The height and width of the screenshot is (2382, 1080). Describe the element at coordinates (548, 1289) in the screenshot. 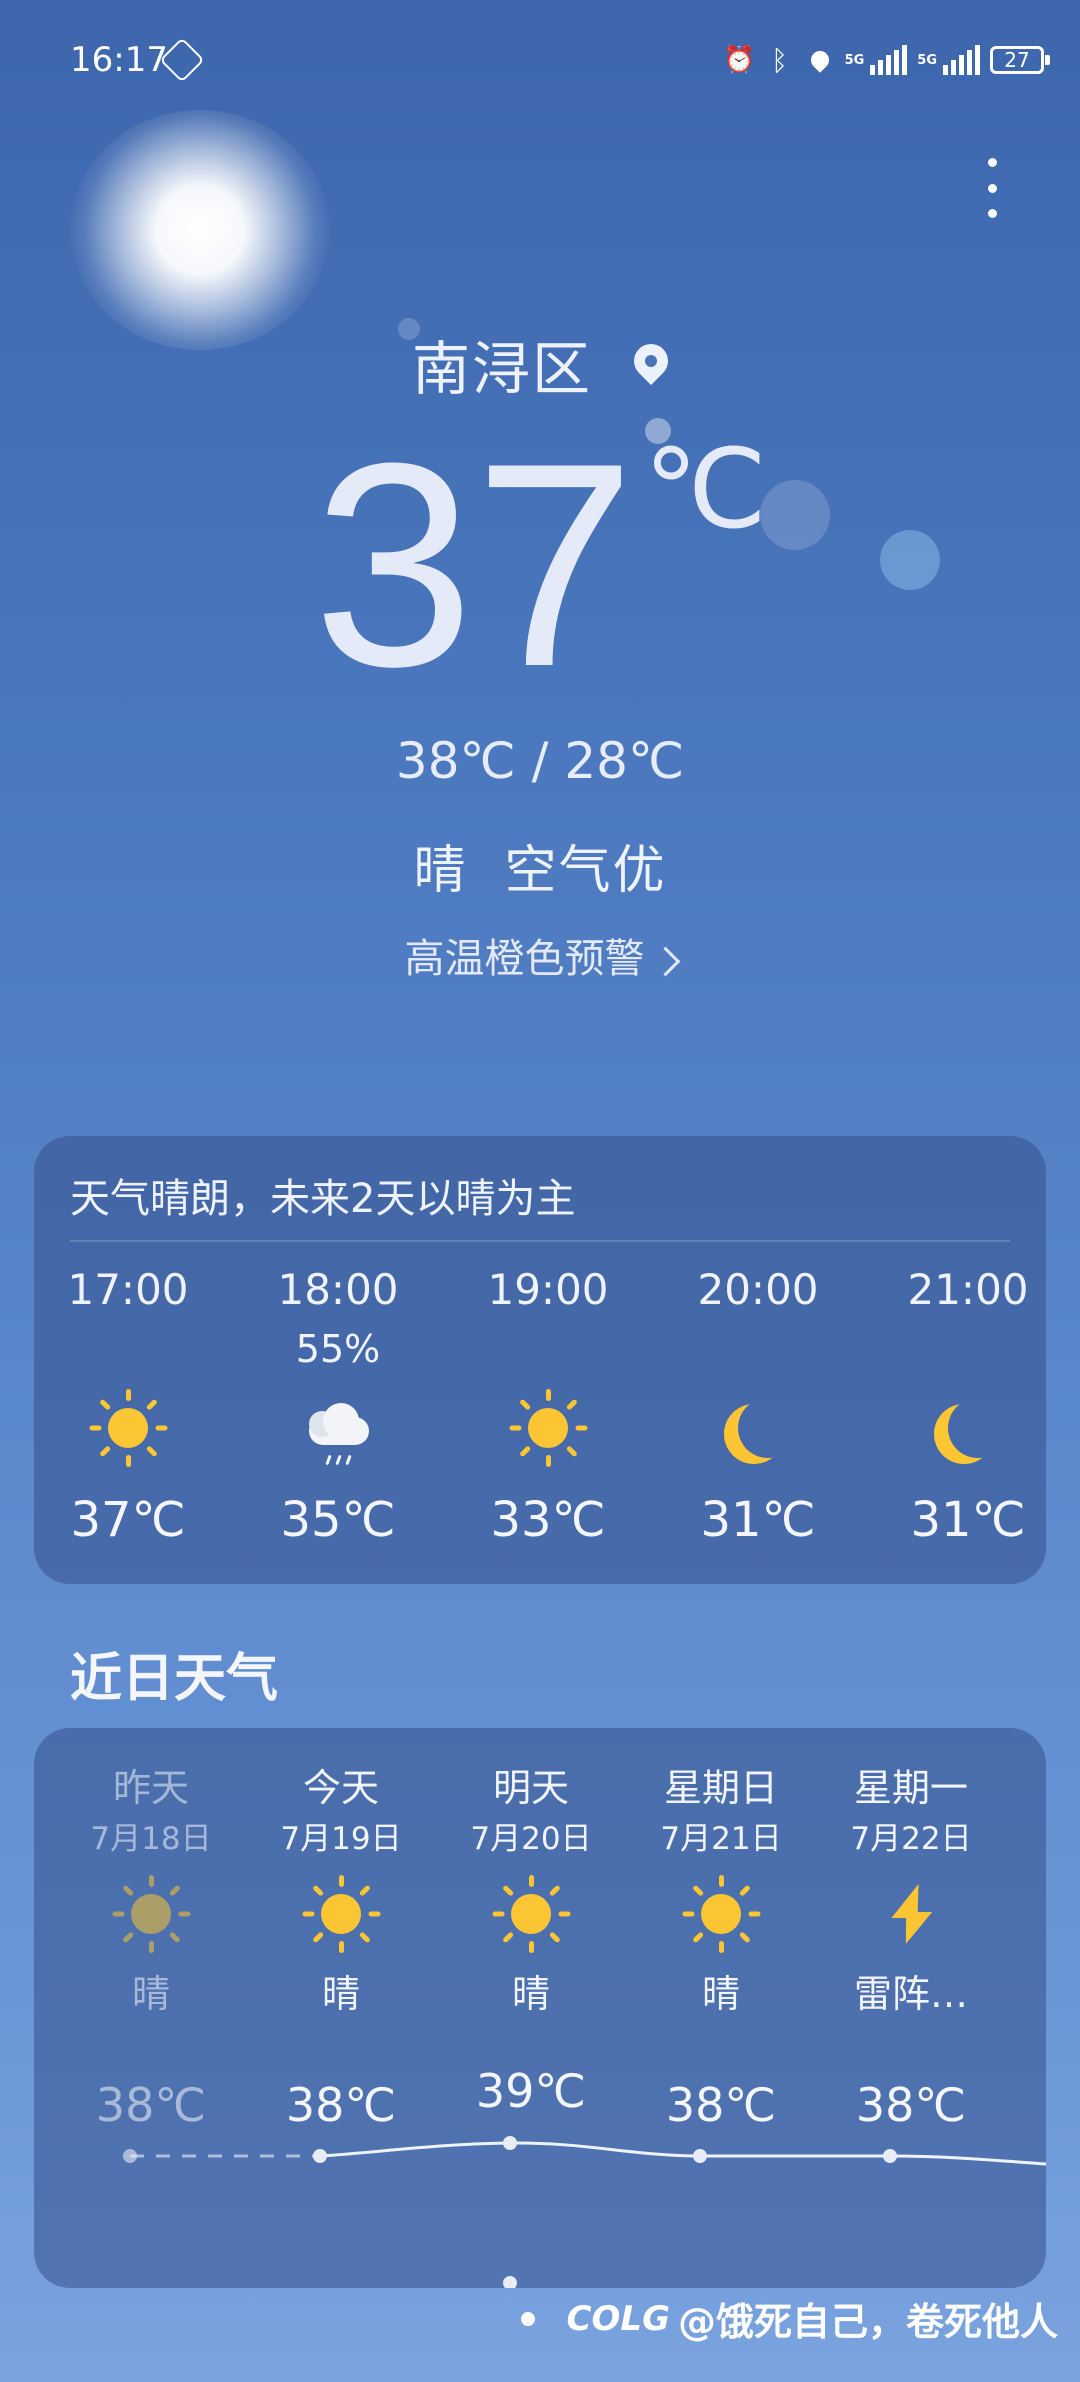

I see `hour-time: 19:00` at that location.